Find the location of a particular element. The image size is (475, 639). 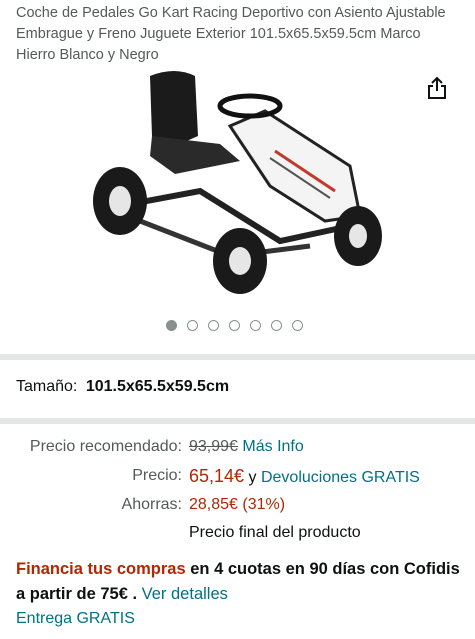

final-price-note: Precio final del producto is located at coordinates (275, 532).